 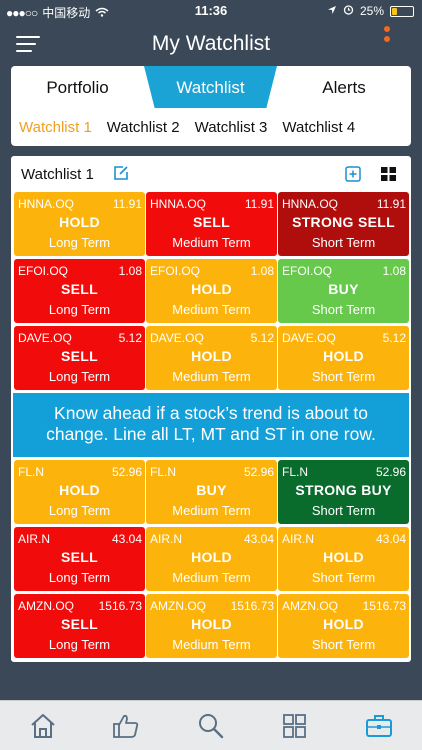 What do you see at coordinates (55, 127) in the screenshot?
I see `subtab-watchlist-1: Watchlist 1` at bounding box center [55, 127].